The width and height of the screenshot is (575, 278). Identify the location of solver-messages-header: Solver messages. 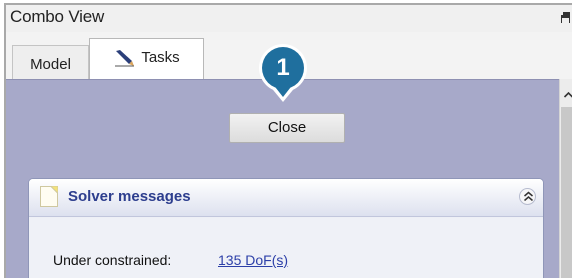
(286, 198).